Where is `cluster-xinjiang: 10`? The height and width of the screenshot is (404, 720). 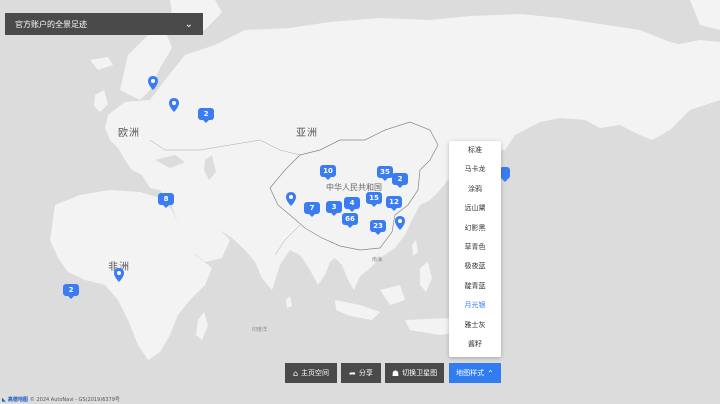
cluster-xinjiang: 10 is located at coordinates (328, 172).